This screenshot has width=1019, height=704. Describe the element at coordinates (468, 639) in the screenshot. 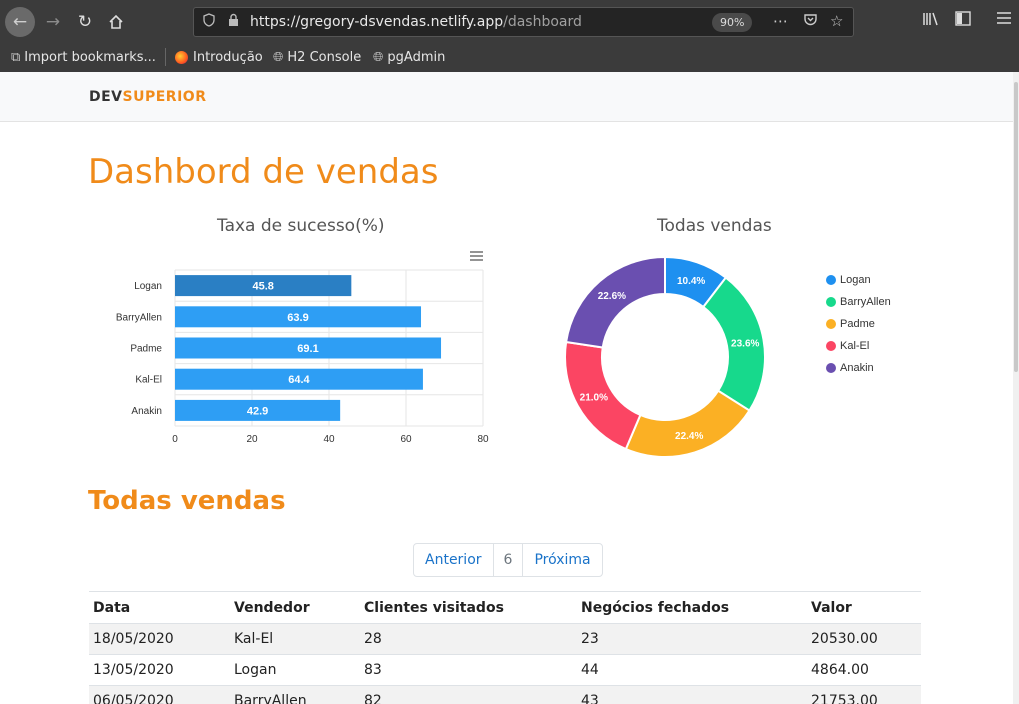

I see `cell-visited: 28` at that location.